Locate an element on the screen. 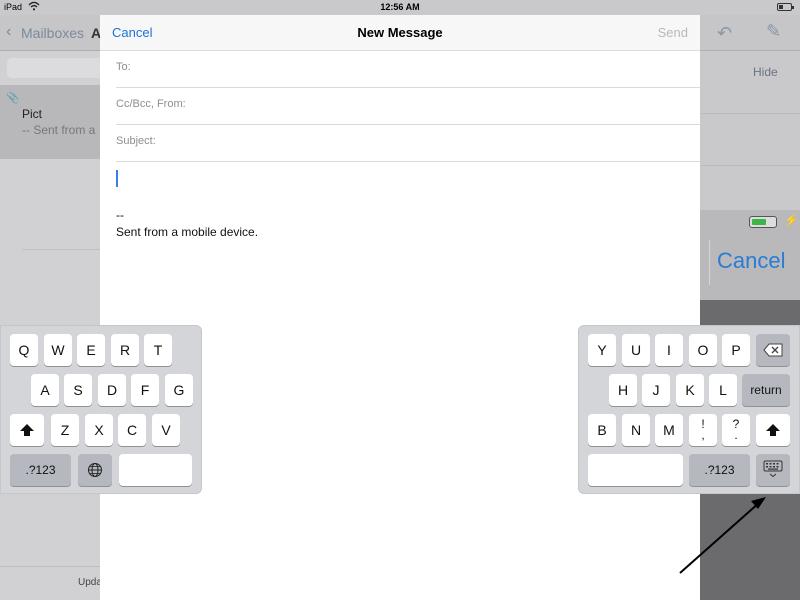  compose-icon: ✎ is located at coordinates (773, 31).